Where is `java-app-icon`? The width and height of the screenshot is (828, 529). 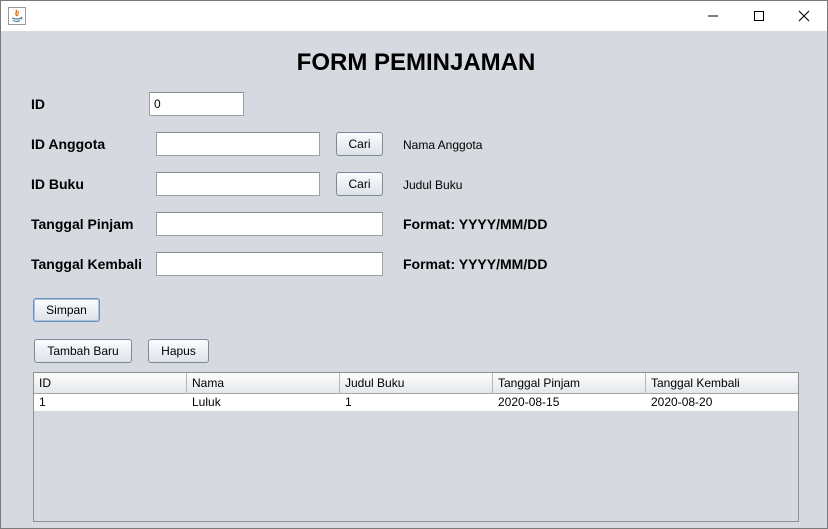
java-app-icon is located at coordinates (17, 16).